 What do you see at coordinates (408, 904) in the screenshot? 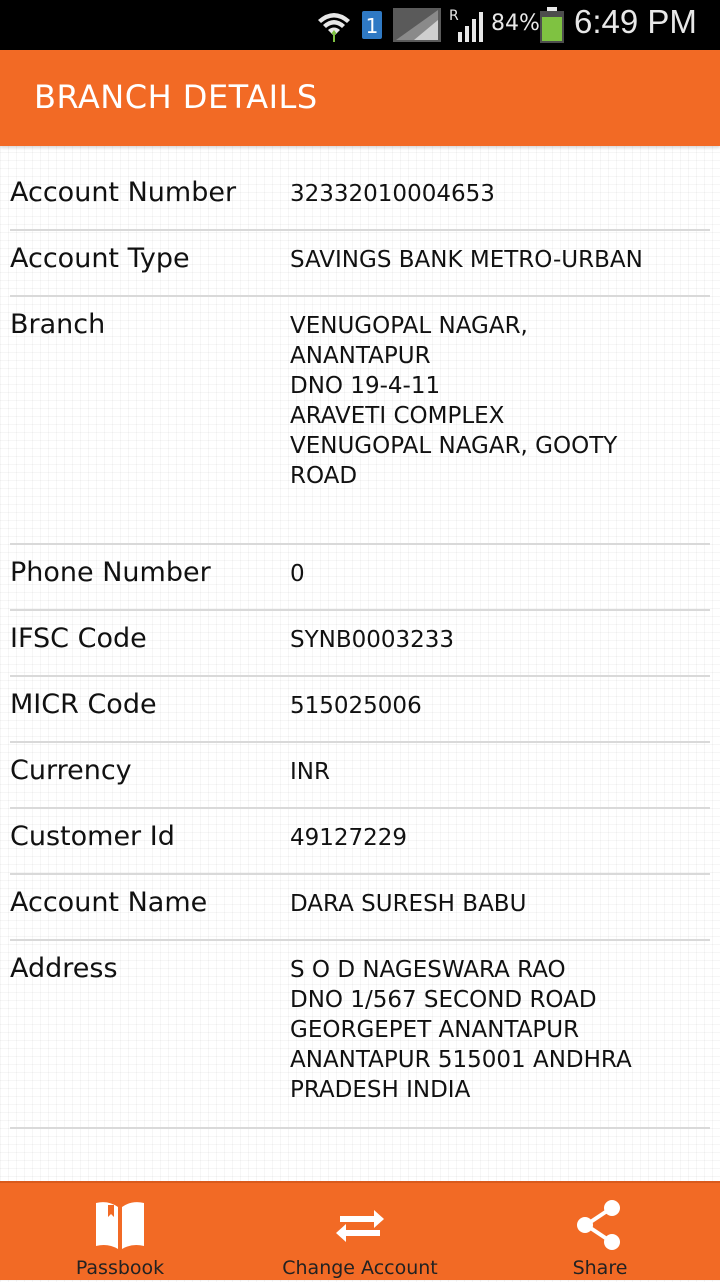
I see `detail-value: DARA SURESH BABU` at bounding box center [408, 904].